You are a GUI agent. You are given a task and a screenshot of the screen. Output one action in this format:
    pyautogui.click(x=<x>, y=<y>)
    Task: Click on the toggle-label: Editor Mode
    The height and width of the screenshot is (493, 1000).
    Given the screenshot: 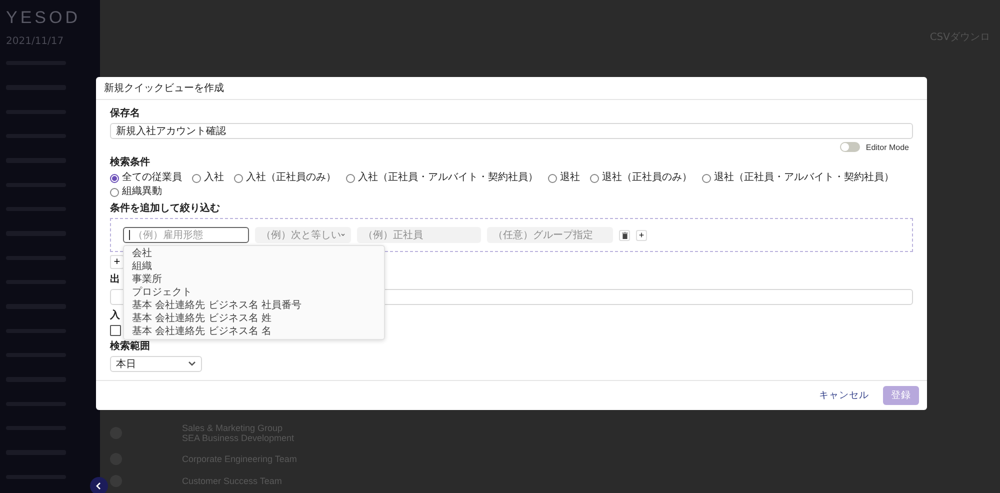 What is the action you would take?
    pyautogui.click(x=887, y=147)
    